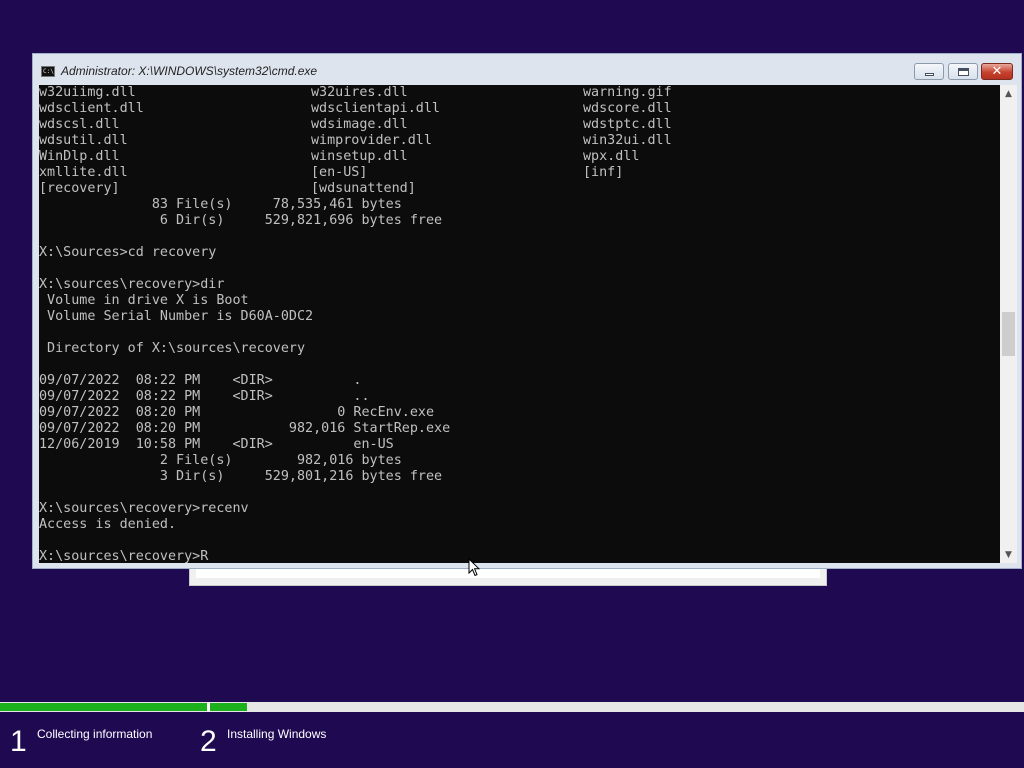  What do you see at coordinates (603, 172) in the screenshot?
I see `console-file-entry: [inf]` at bounding box center [603, 172].